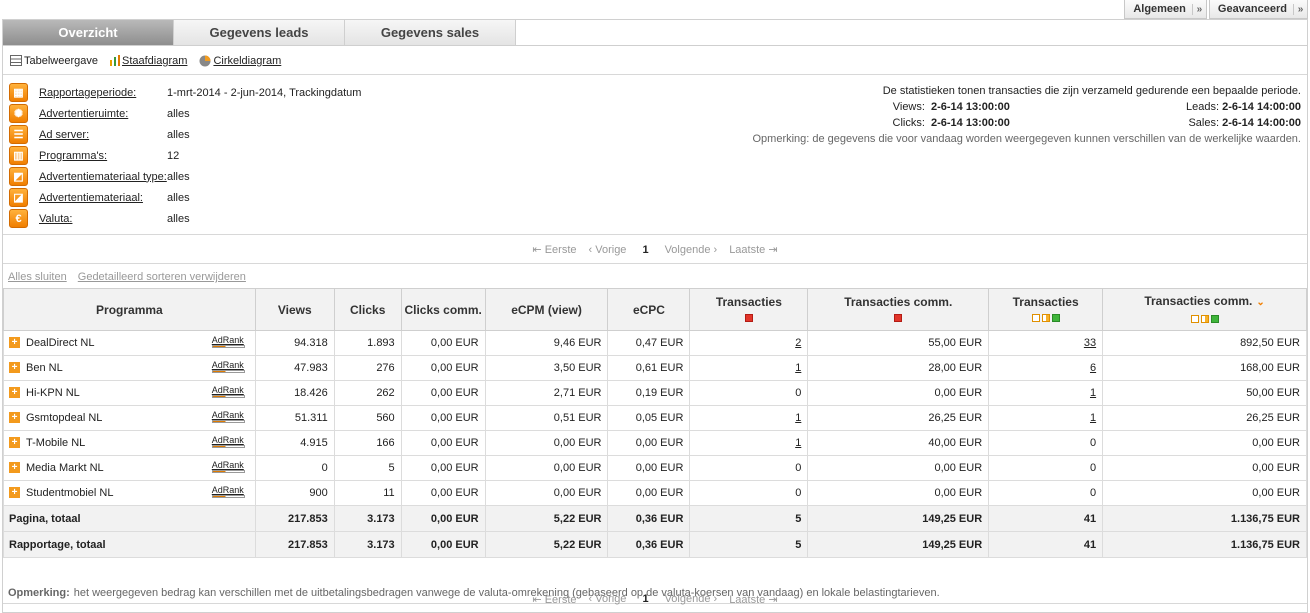 The height and width of the screenshot is (613, 1310). Describe the element at coordinates (749, 468) in the screenshot. I see `cell-tx_lead: 0` at that location.